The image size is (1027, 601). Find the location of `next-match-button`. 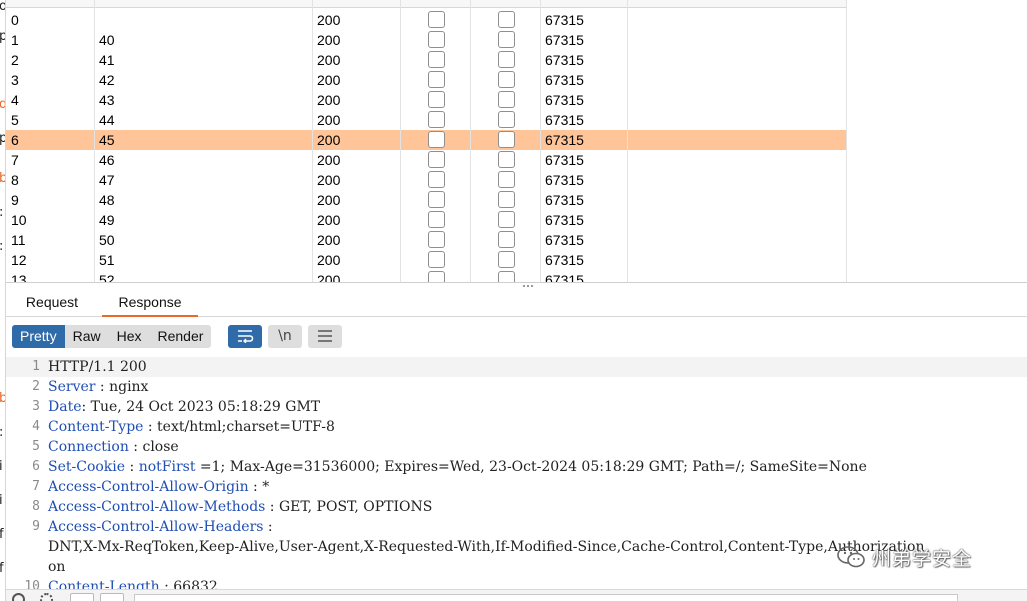

next-match-button is located at coordinates (112, 597).